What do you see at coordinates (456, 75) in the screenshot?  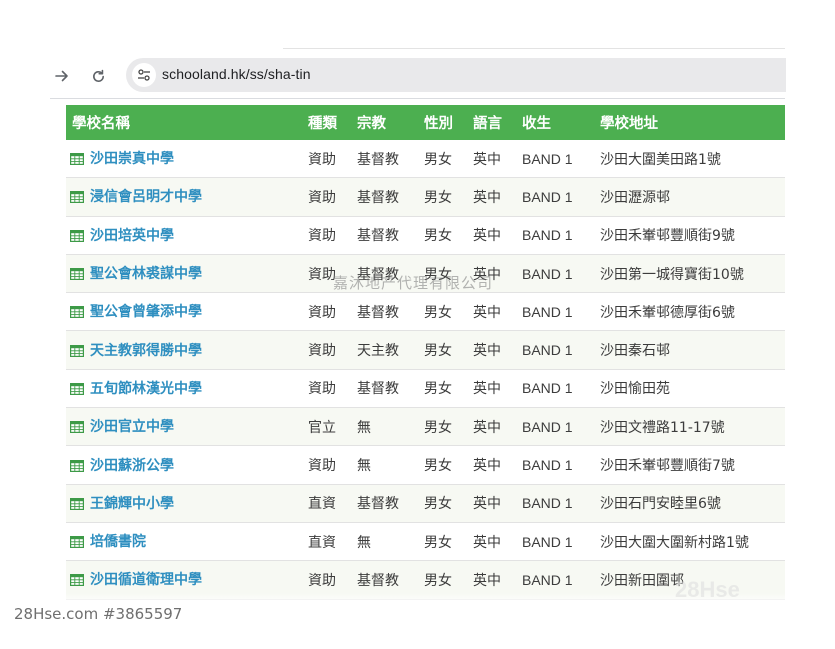 I see `url-omnibox: schooland.hk/ss/sha-tin` at bounding box center [456, 75].